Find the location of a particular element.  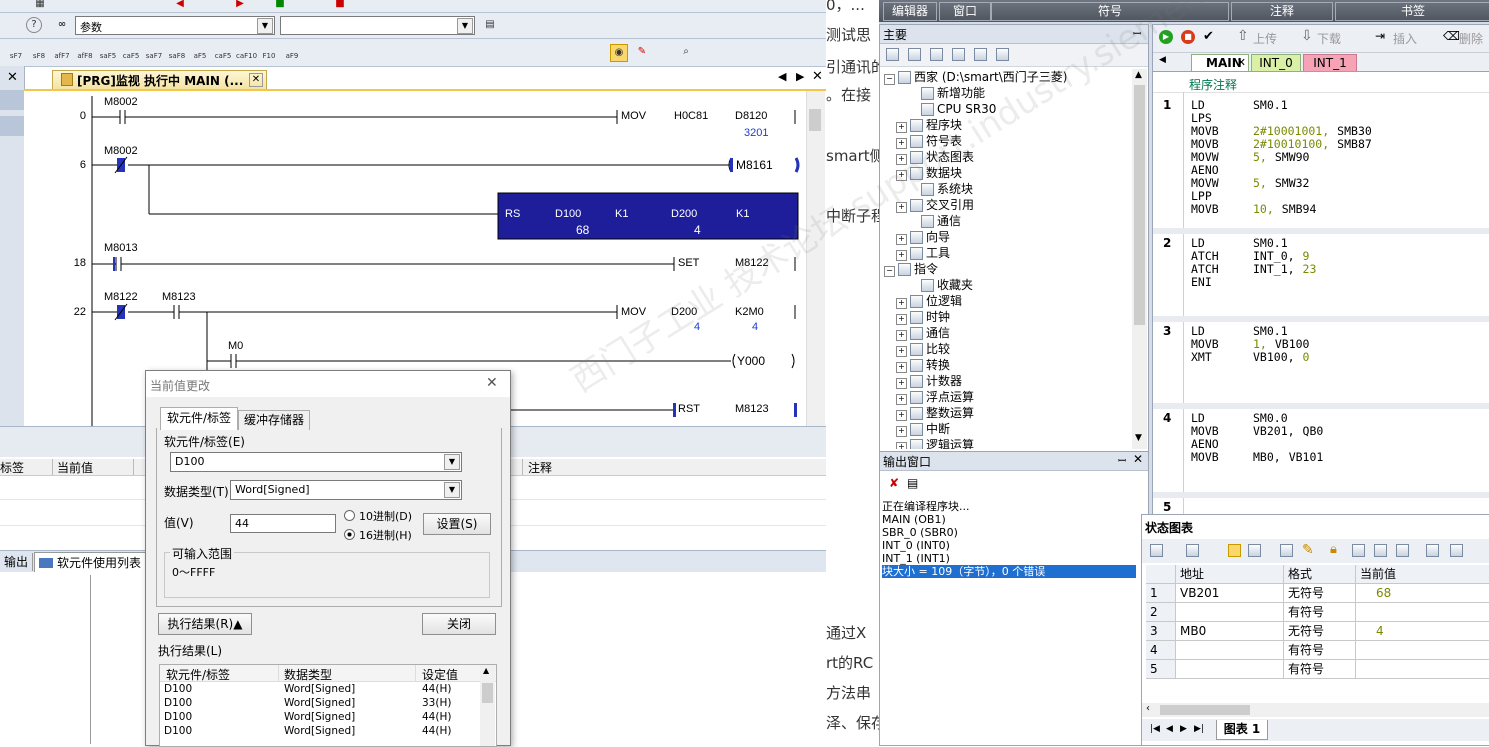

ladder-tool-icon: saF8 is located at coordinates (177, 52).